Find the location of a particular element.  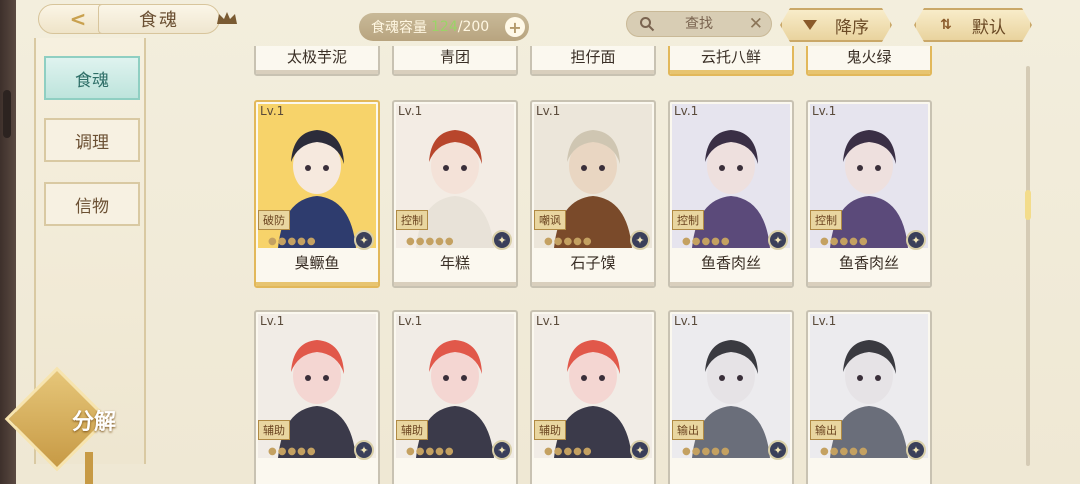

capacity-current: 124 is located at coordinates (444, 27).